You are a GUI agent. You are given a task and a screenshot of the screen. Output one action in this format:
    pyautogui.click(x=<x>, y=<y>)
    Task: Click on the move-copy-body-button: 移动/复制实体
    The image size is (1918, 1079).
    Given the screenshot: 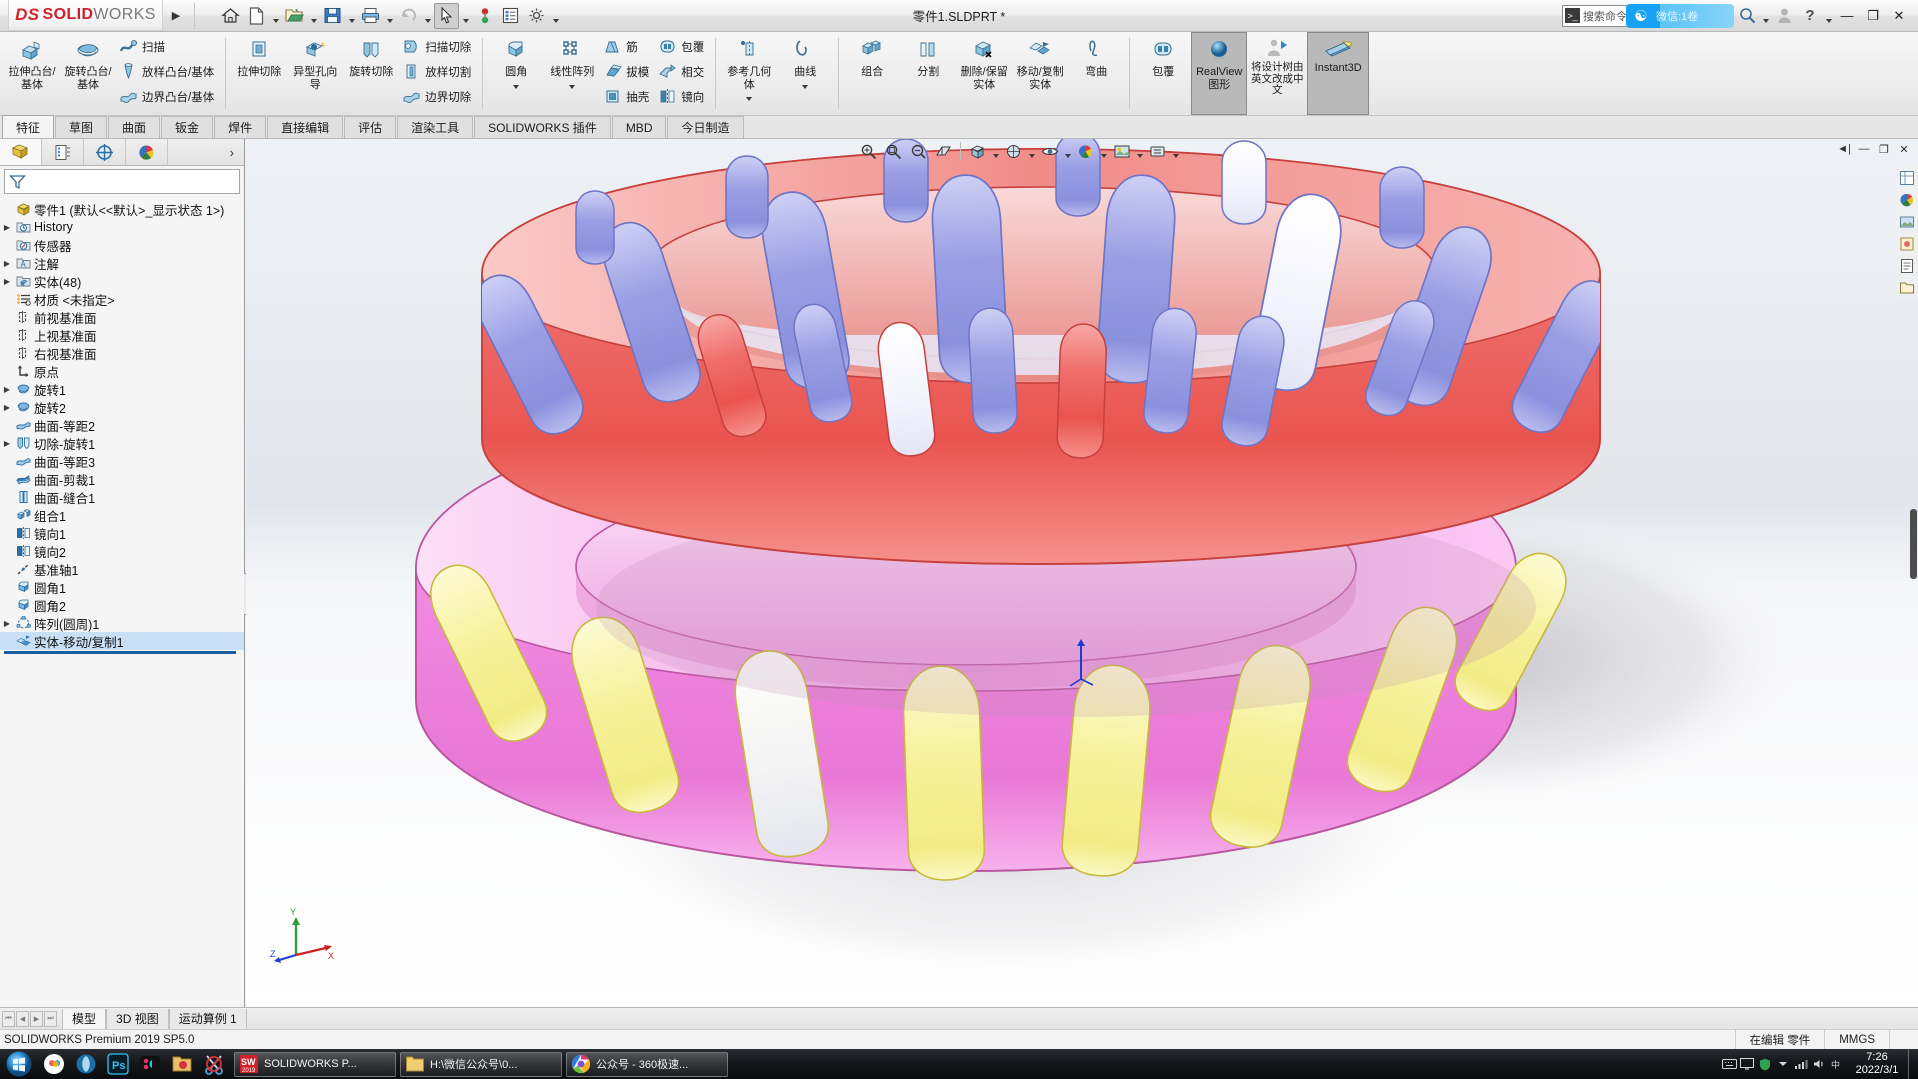 What is the action you would take?
    pyautogui.click(x=1040, y=73)
    